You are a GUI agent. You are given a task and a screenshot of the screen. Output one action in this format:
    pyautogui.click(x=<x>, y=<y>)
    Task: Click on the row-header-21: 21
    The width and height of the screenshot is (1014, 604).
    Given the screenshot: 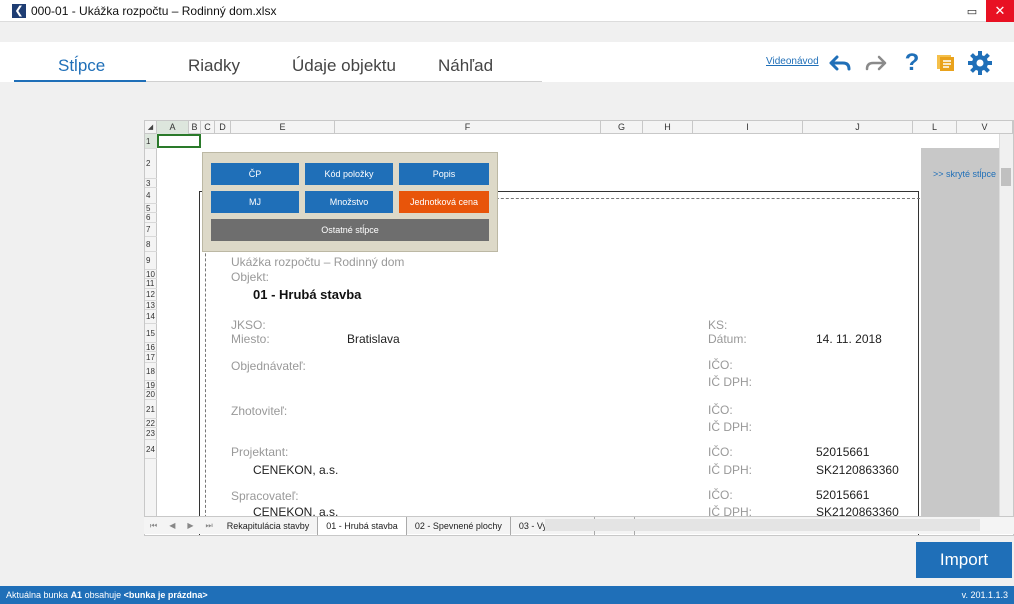 What is the action you would take?
    pyautogui.click(x=151, y=409)
    